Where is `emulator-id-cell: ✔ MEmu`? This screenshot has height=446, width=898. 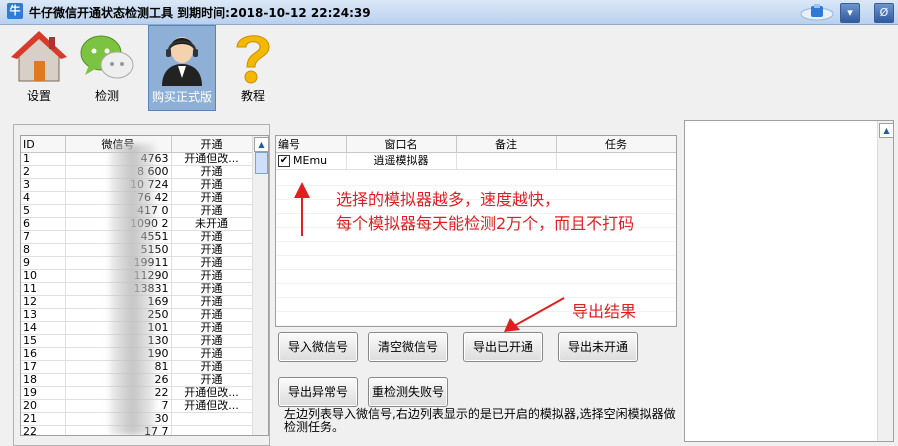
emulator-id-cell: ✔ MEmu is located at coordinates (311, 161).